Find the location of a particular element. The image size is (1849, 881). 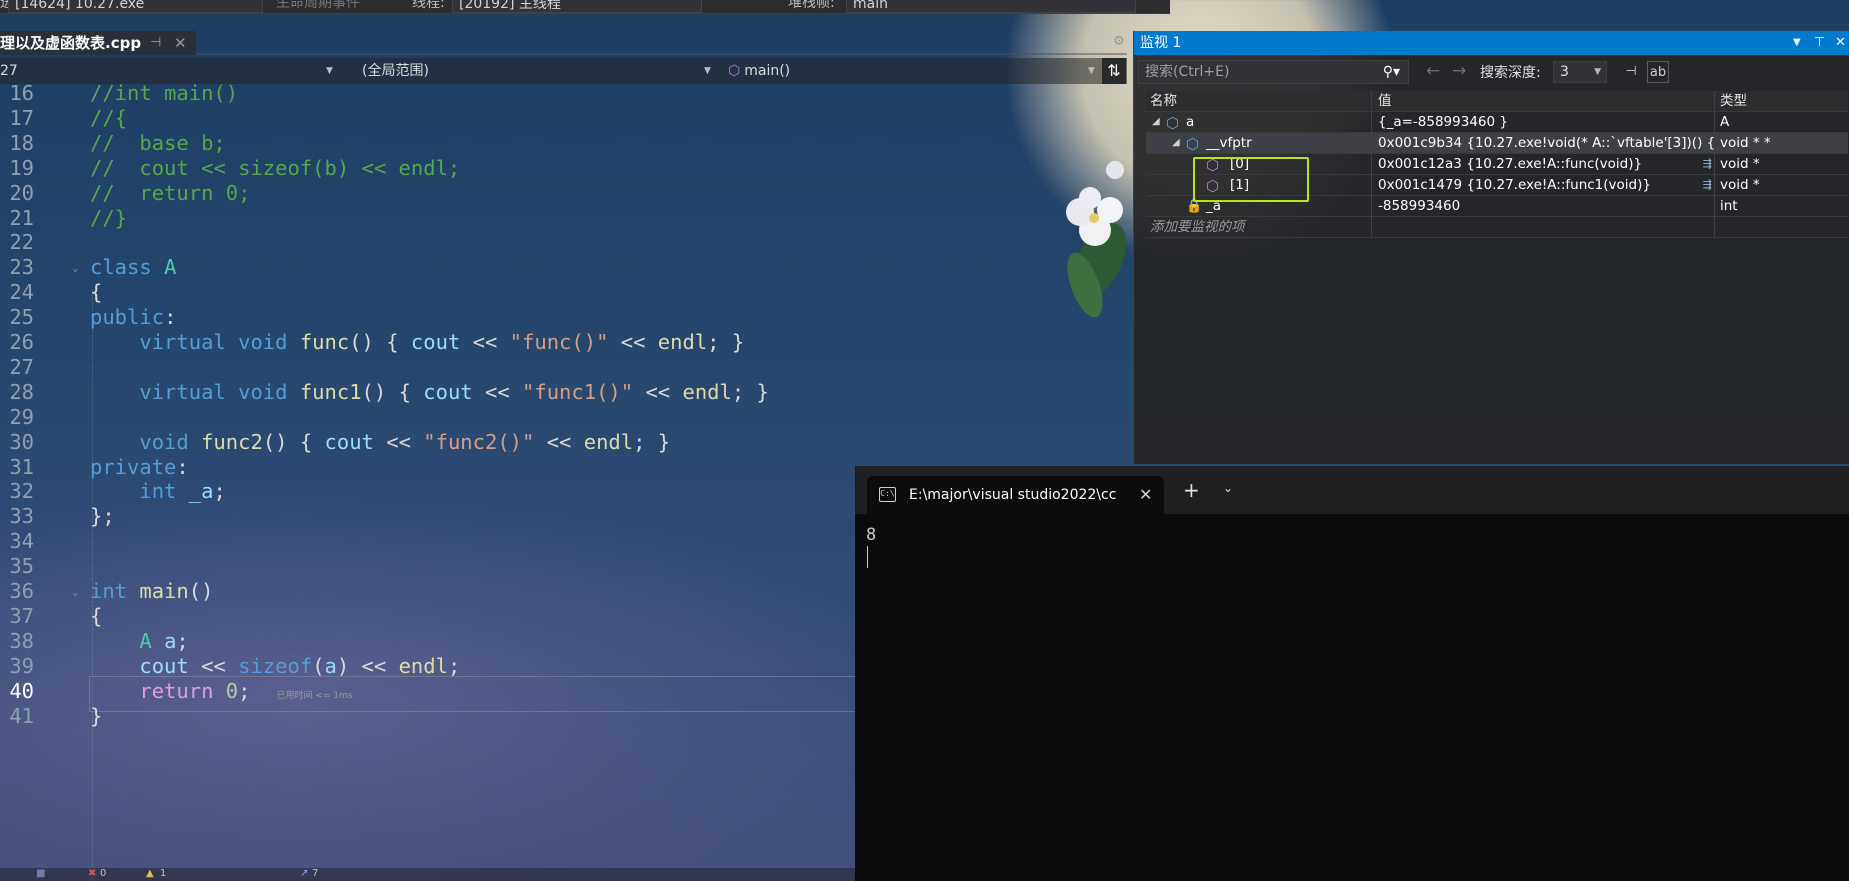

add-watch-row: 添加要监视的项 is located at coordinates (1497, 227).